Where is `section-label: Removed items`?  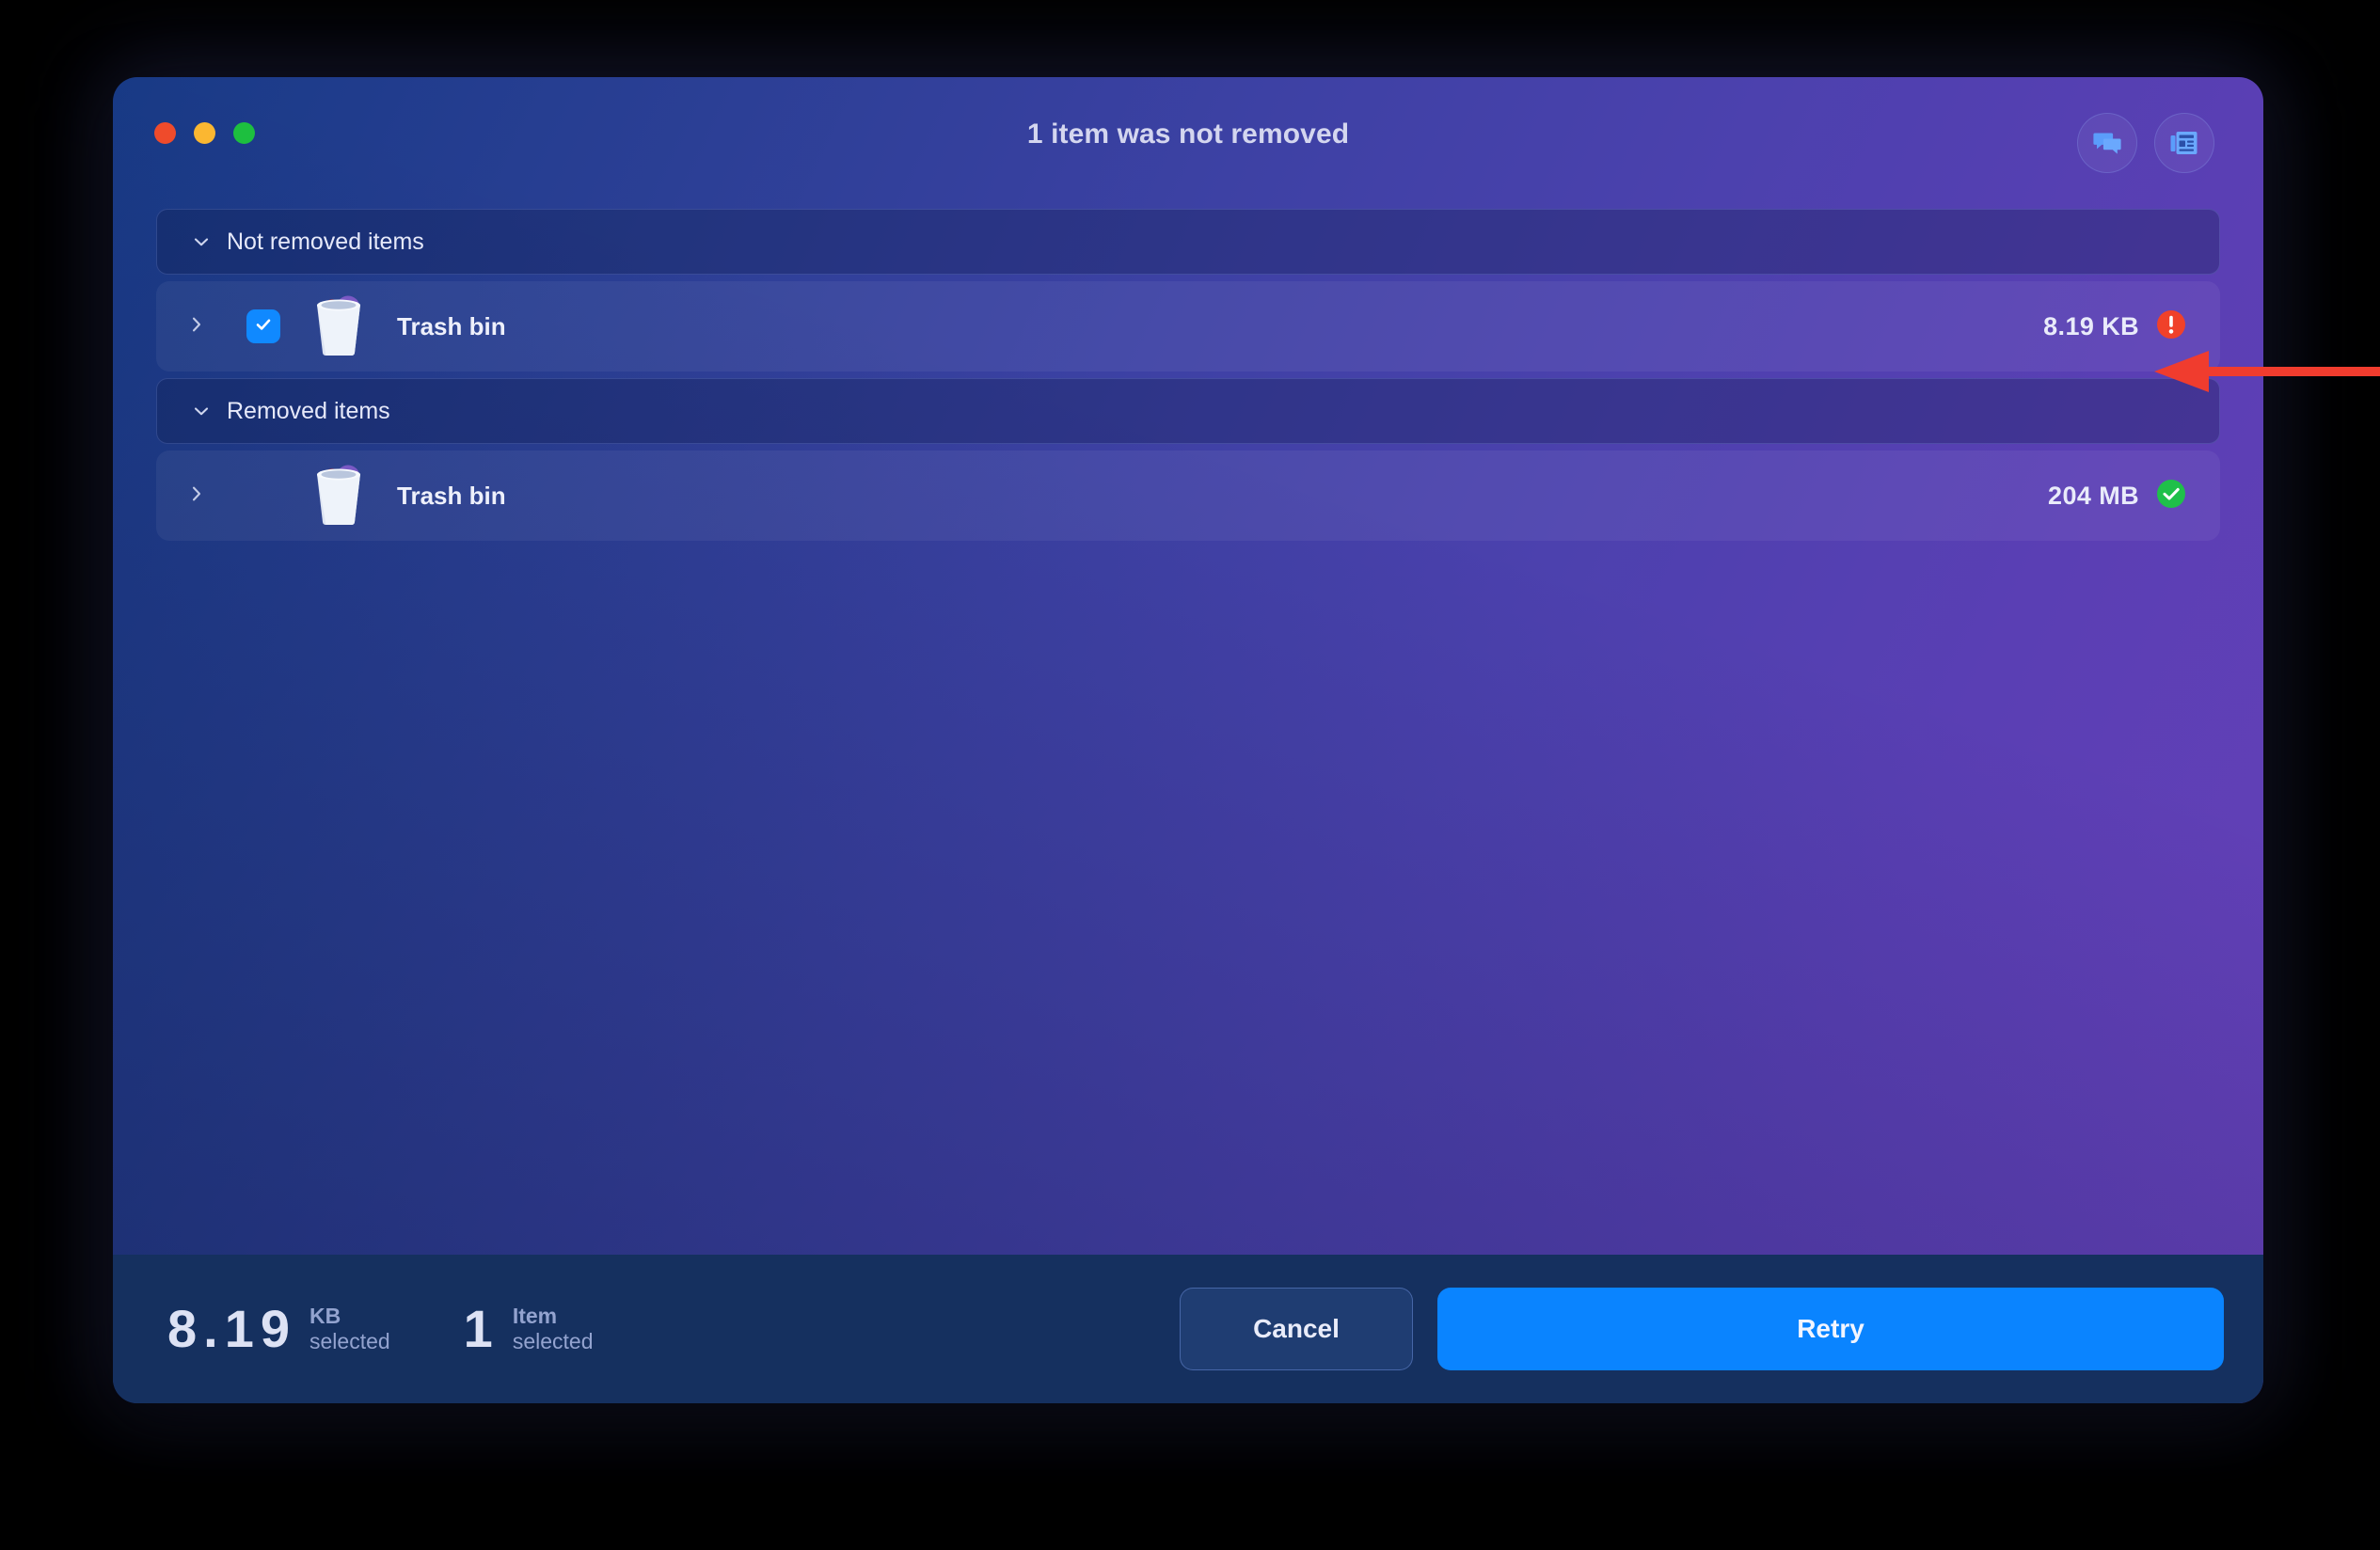
section-label: Removed items is located at coordinates (308, 410).